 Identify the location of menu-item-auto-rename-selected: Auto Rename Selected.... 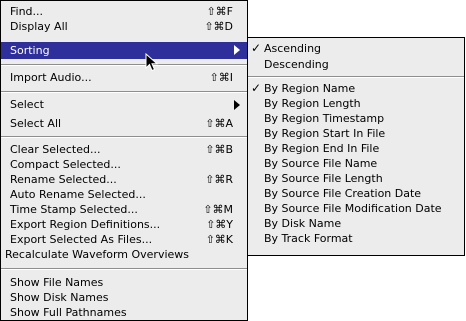
(124, 194).